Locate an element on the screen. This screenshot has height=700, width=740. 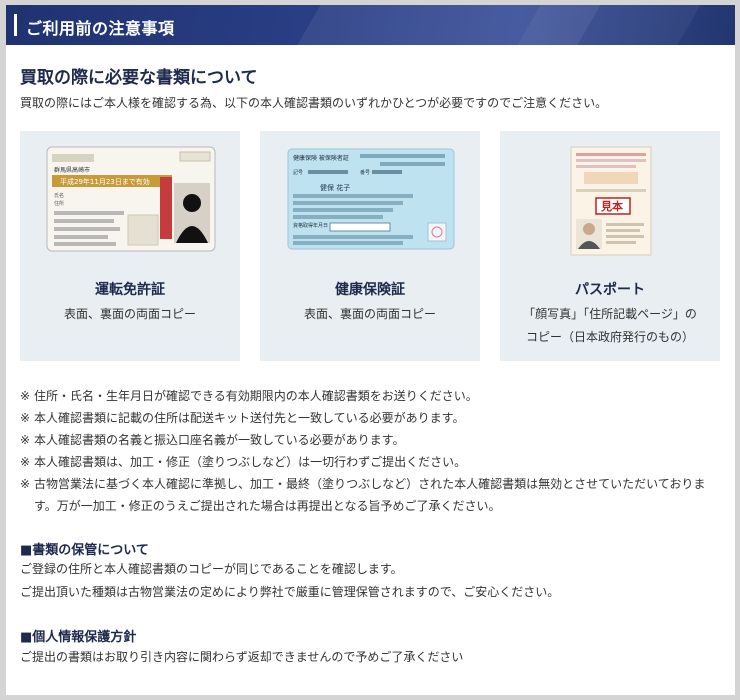
note-item: ※ 住所・氏名・生年月日が確認できる有効期限内の本人確認書類をお送りください。 is located at coordinates (370, 396).